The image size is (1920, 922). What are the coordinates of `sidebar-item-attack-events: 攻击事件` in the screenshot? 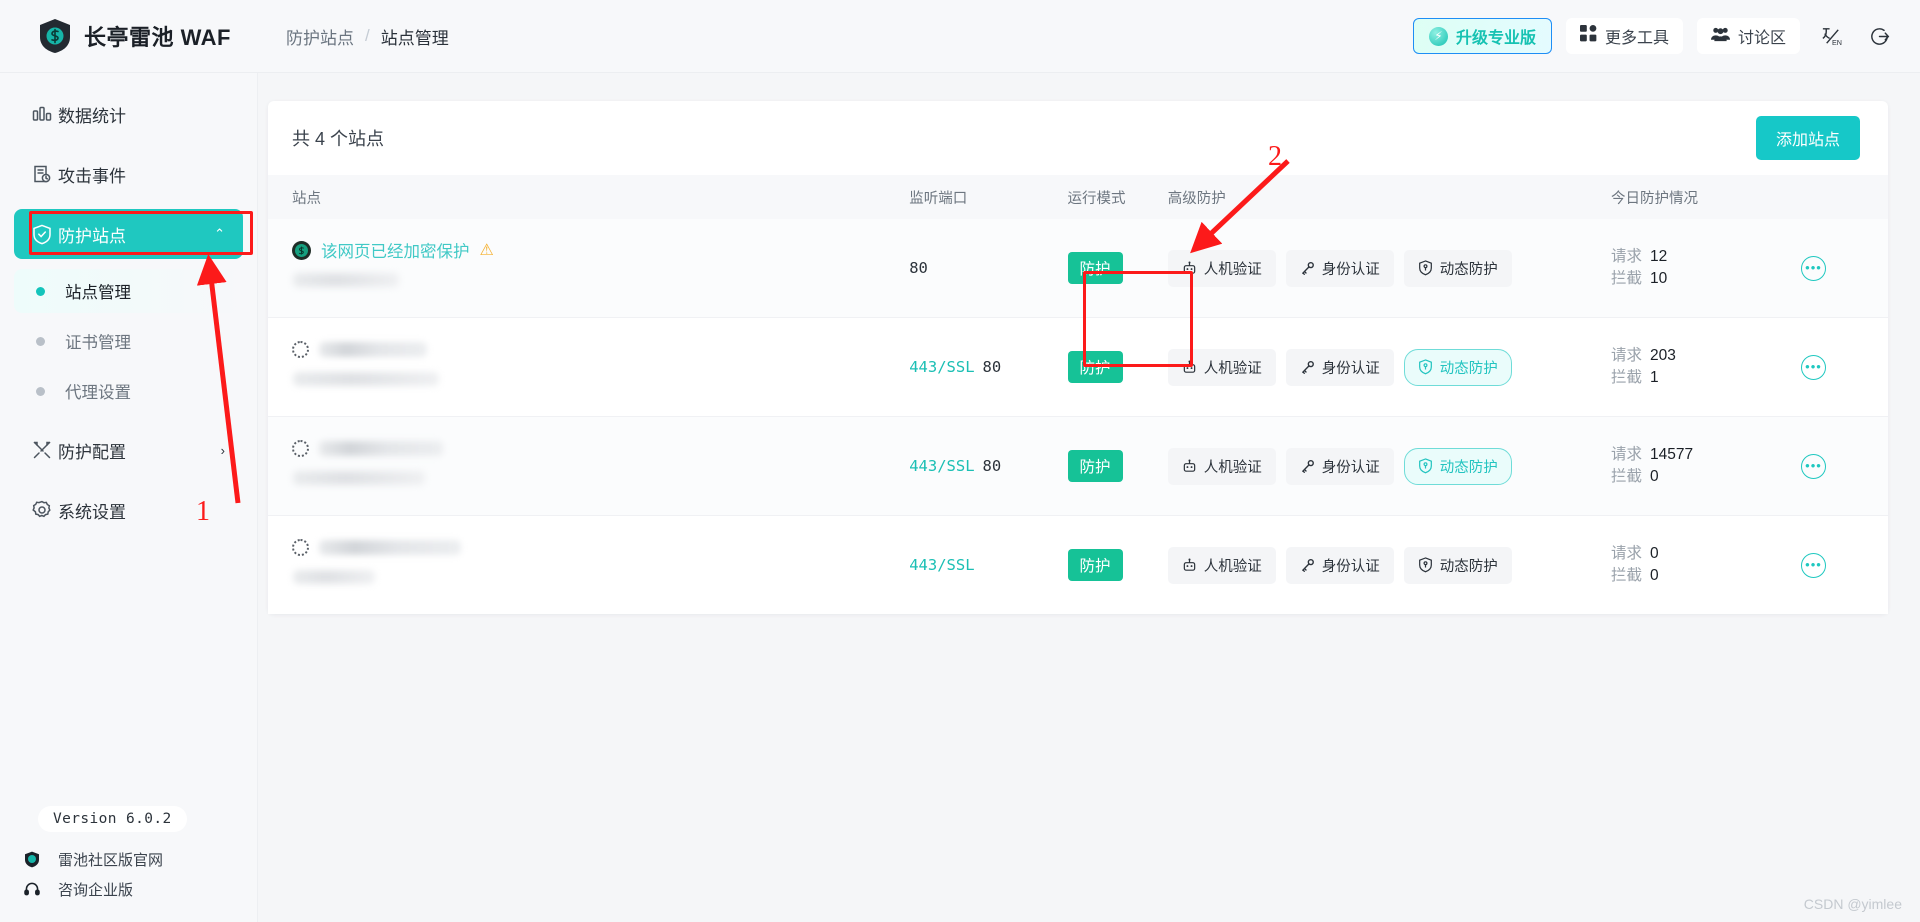 It's located at (128, 174).